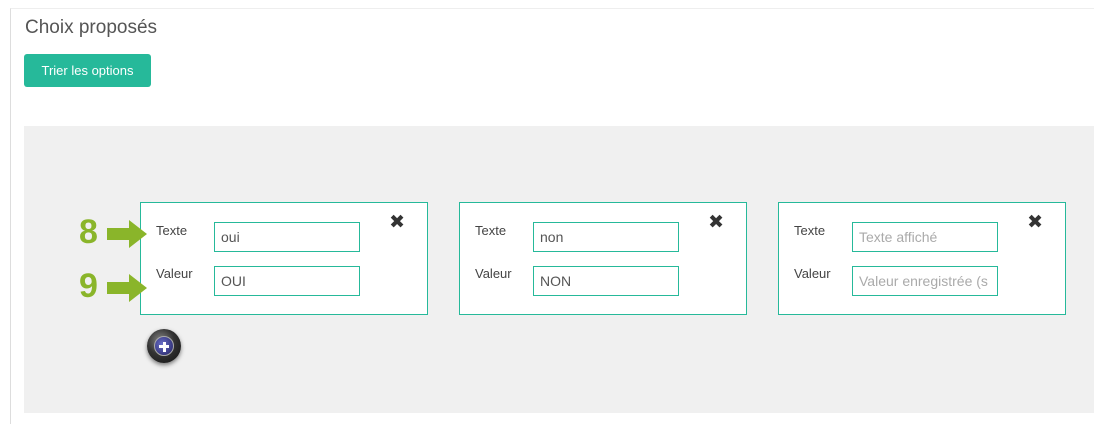 The height and width of the screenshot is (424, 1094). I want to click on sort-options-button: Trier les options, so click(87, 70).